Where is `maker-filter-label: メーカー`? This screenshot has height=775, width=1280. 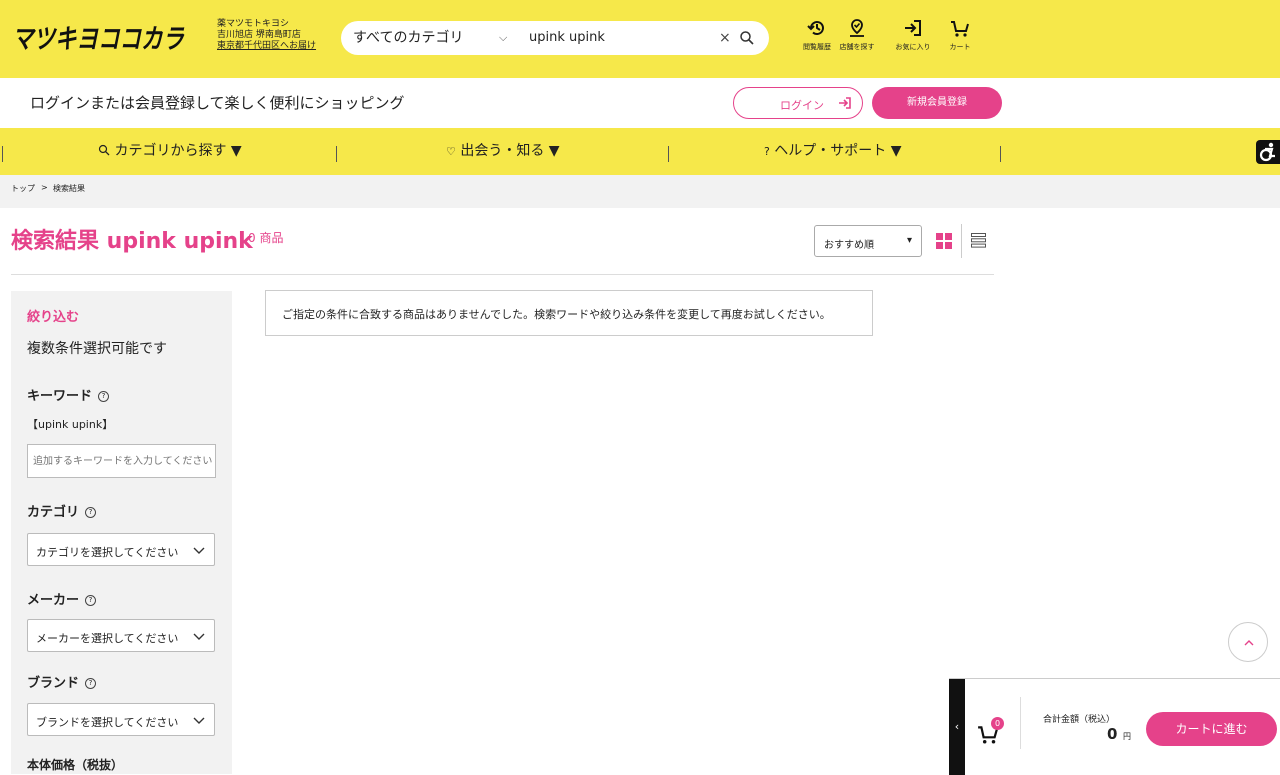
maker-filter-label: メーカー is located at coordinates (53, 600).